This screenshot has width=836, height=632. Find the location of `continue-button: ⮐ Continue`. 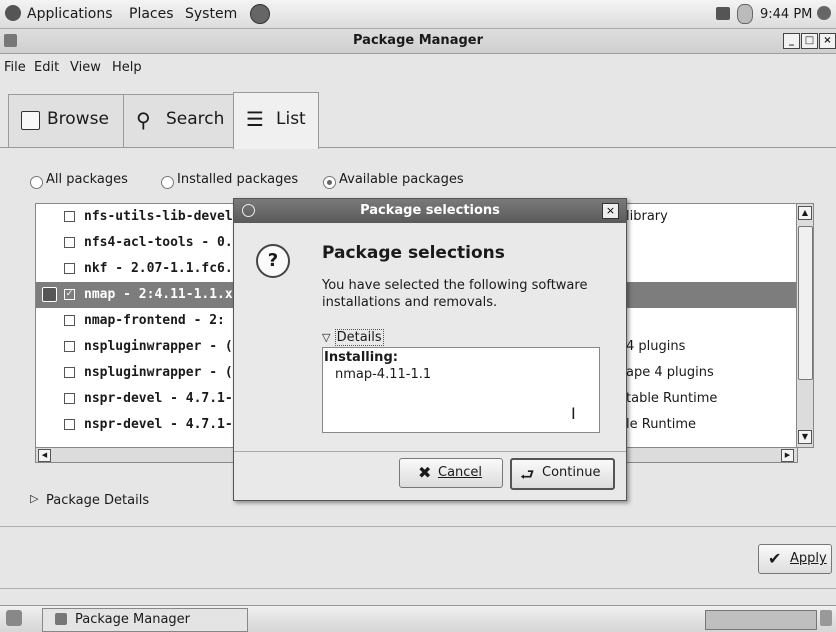

continue-button: ⮐ Continue is located at coordinates (562, 474).